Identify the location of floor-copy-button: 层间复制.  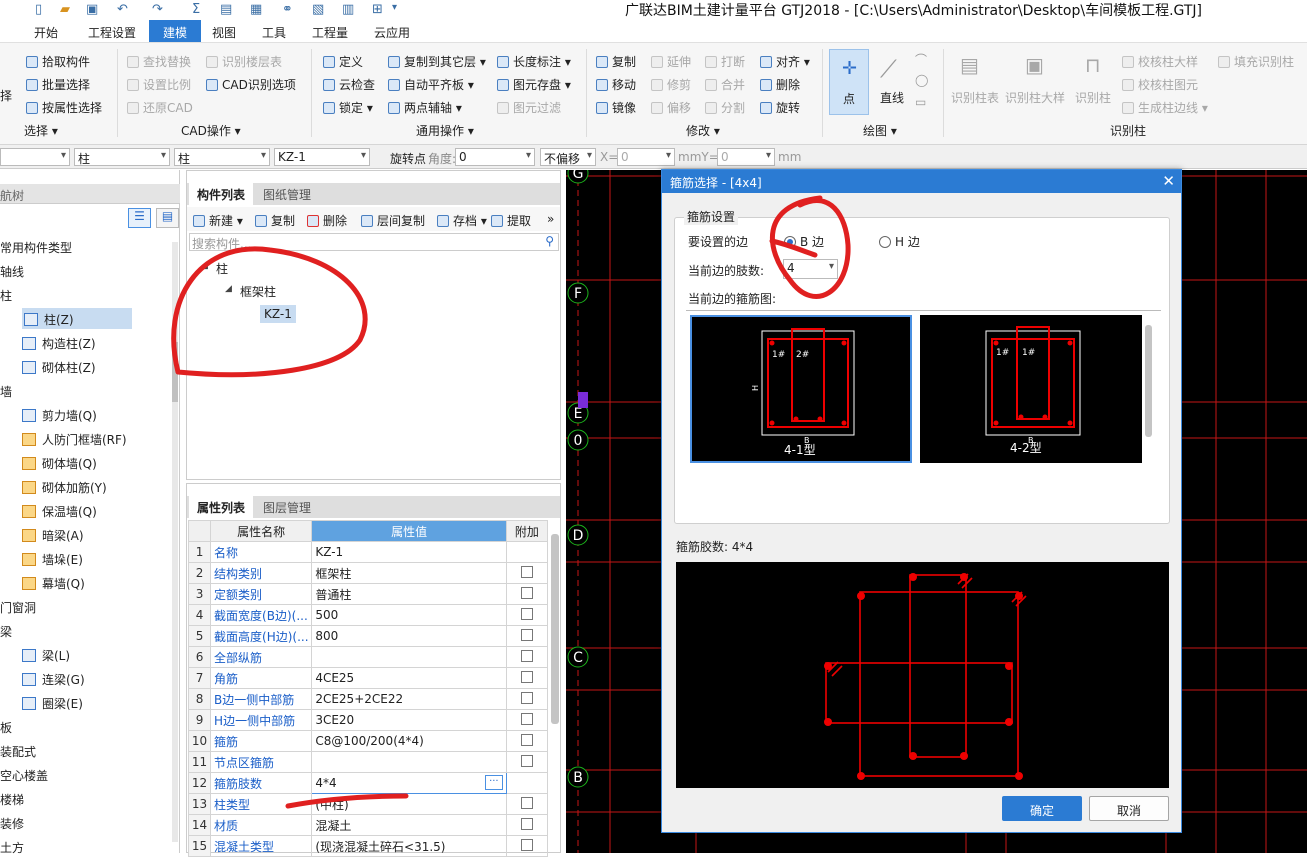
(393, 220).